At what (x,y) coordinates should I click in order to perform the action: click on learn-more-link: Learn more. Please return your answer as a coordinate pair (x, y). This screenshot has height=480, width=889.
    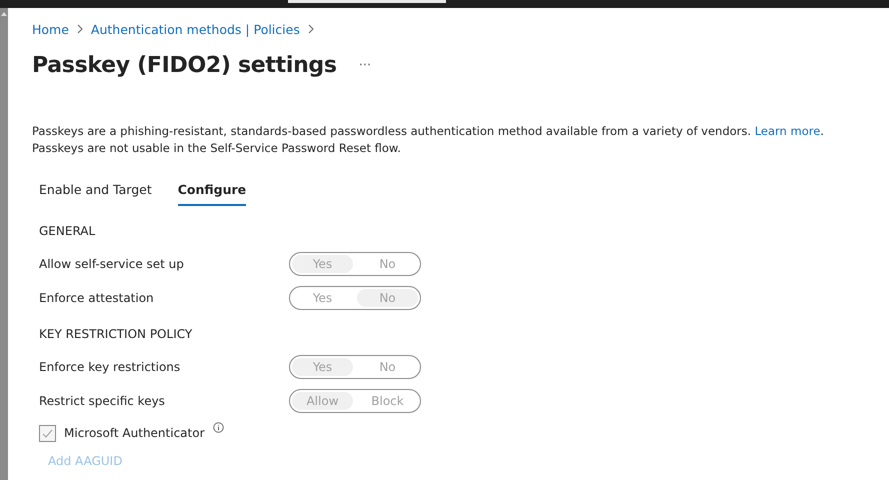
    Looking at the image, I should click on (787, 131).